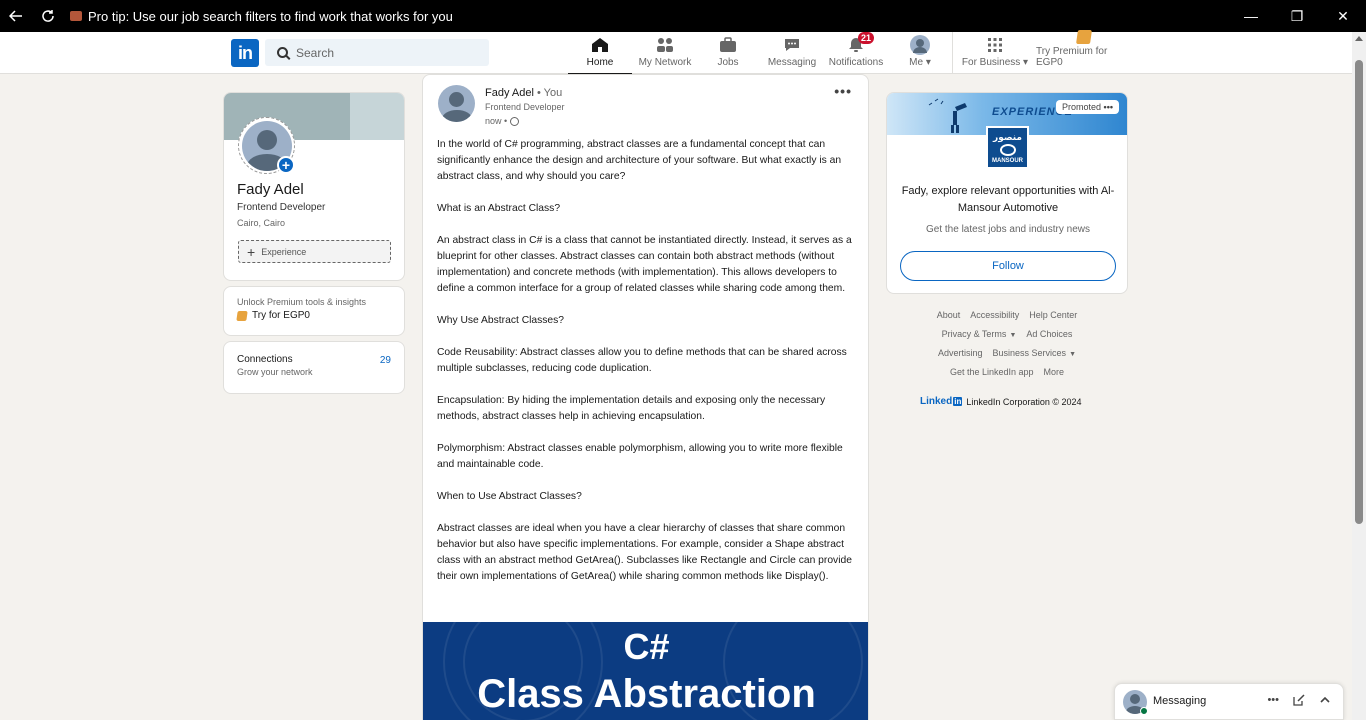 This screenshot has height=720, width=1366. What do you see at coordinates (1343, 16) in the screenshot?
I see `close-button: ✕` at bounding box center [1343, 16].